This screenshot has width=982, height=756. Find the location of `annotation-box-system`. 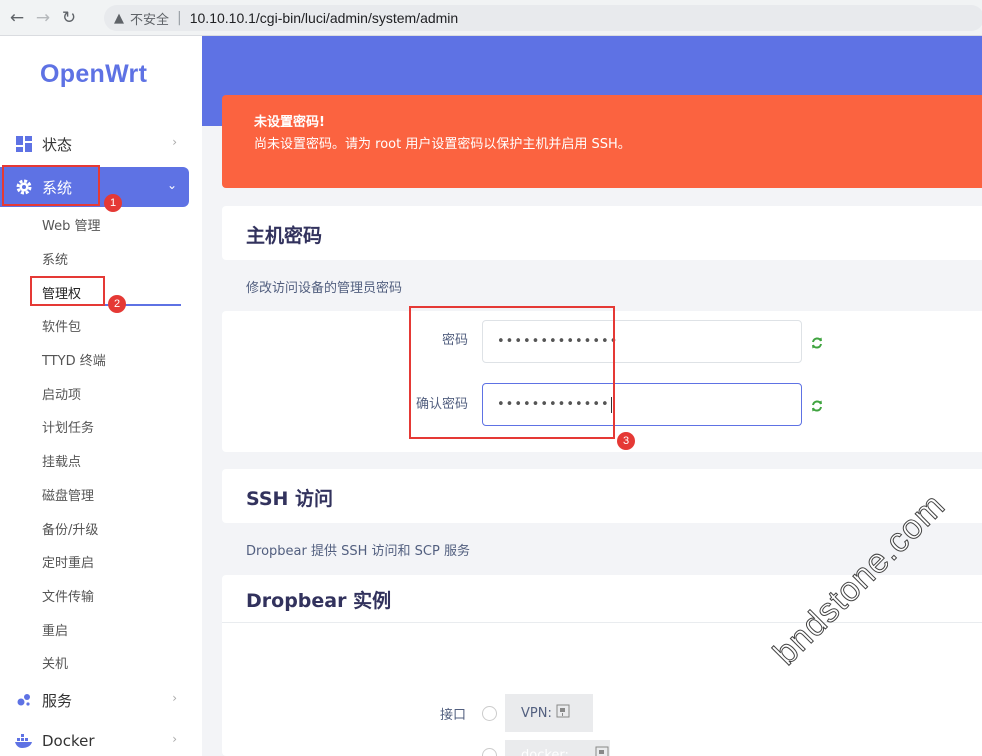

annotation-box-system is located at coordinates (51, 185).